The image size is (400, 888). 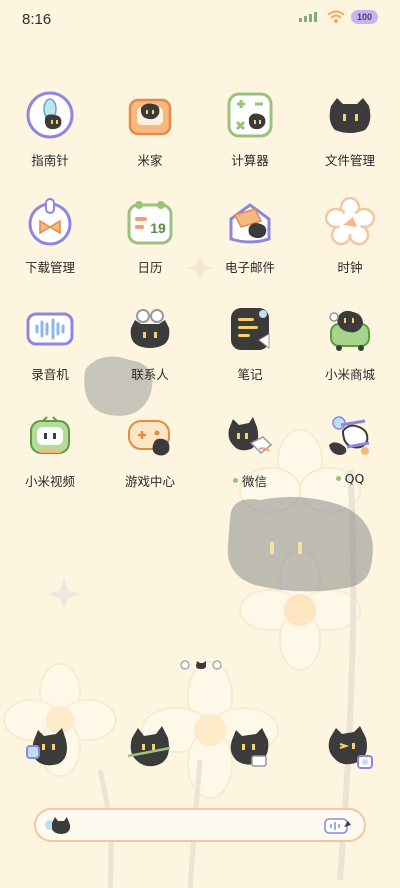 What do you see at coordinates (349, 374) in the screenshot?
I see `app-label: 小米商城` at bounding box center [349, 374].